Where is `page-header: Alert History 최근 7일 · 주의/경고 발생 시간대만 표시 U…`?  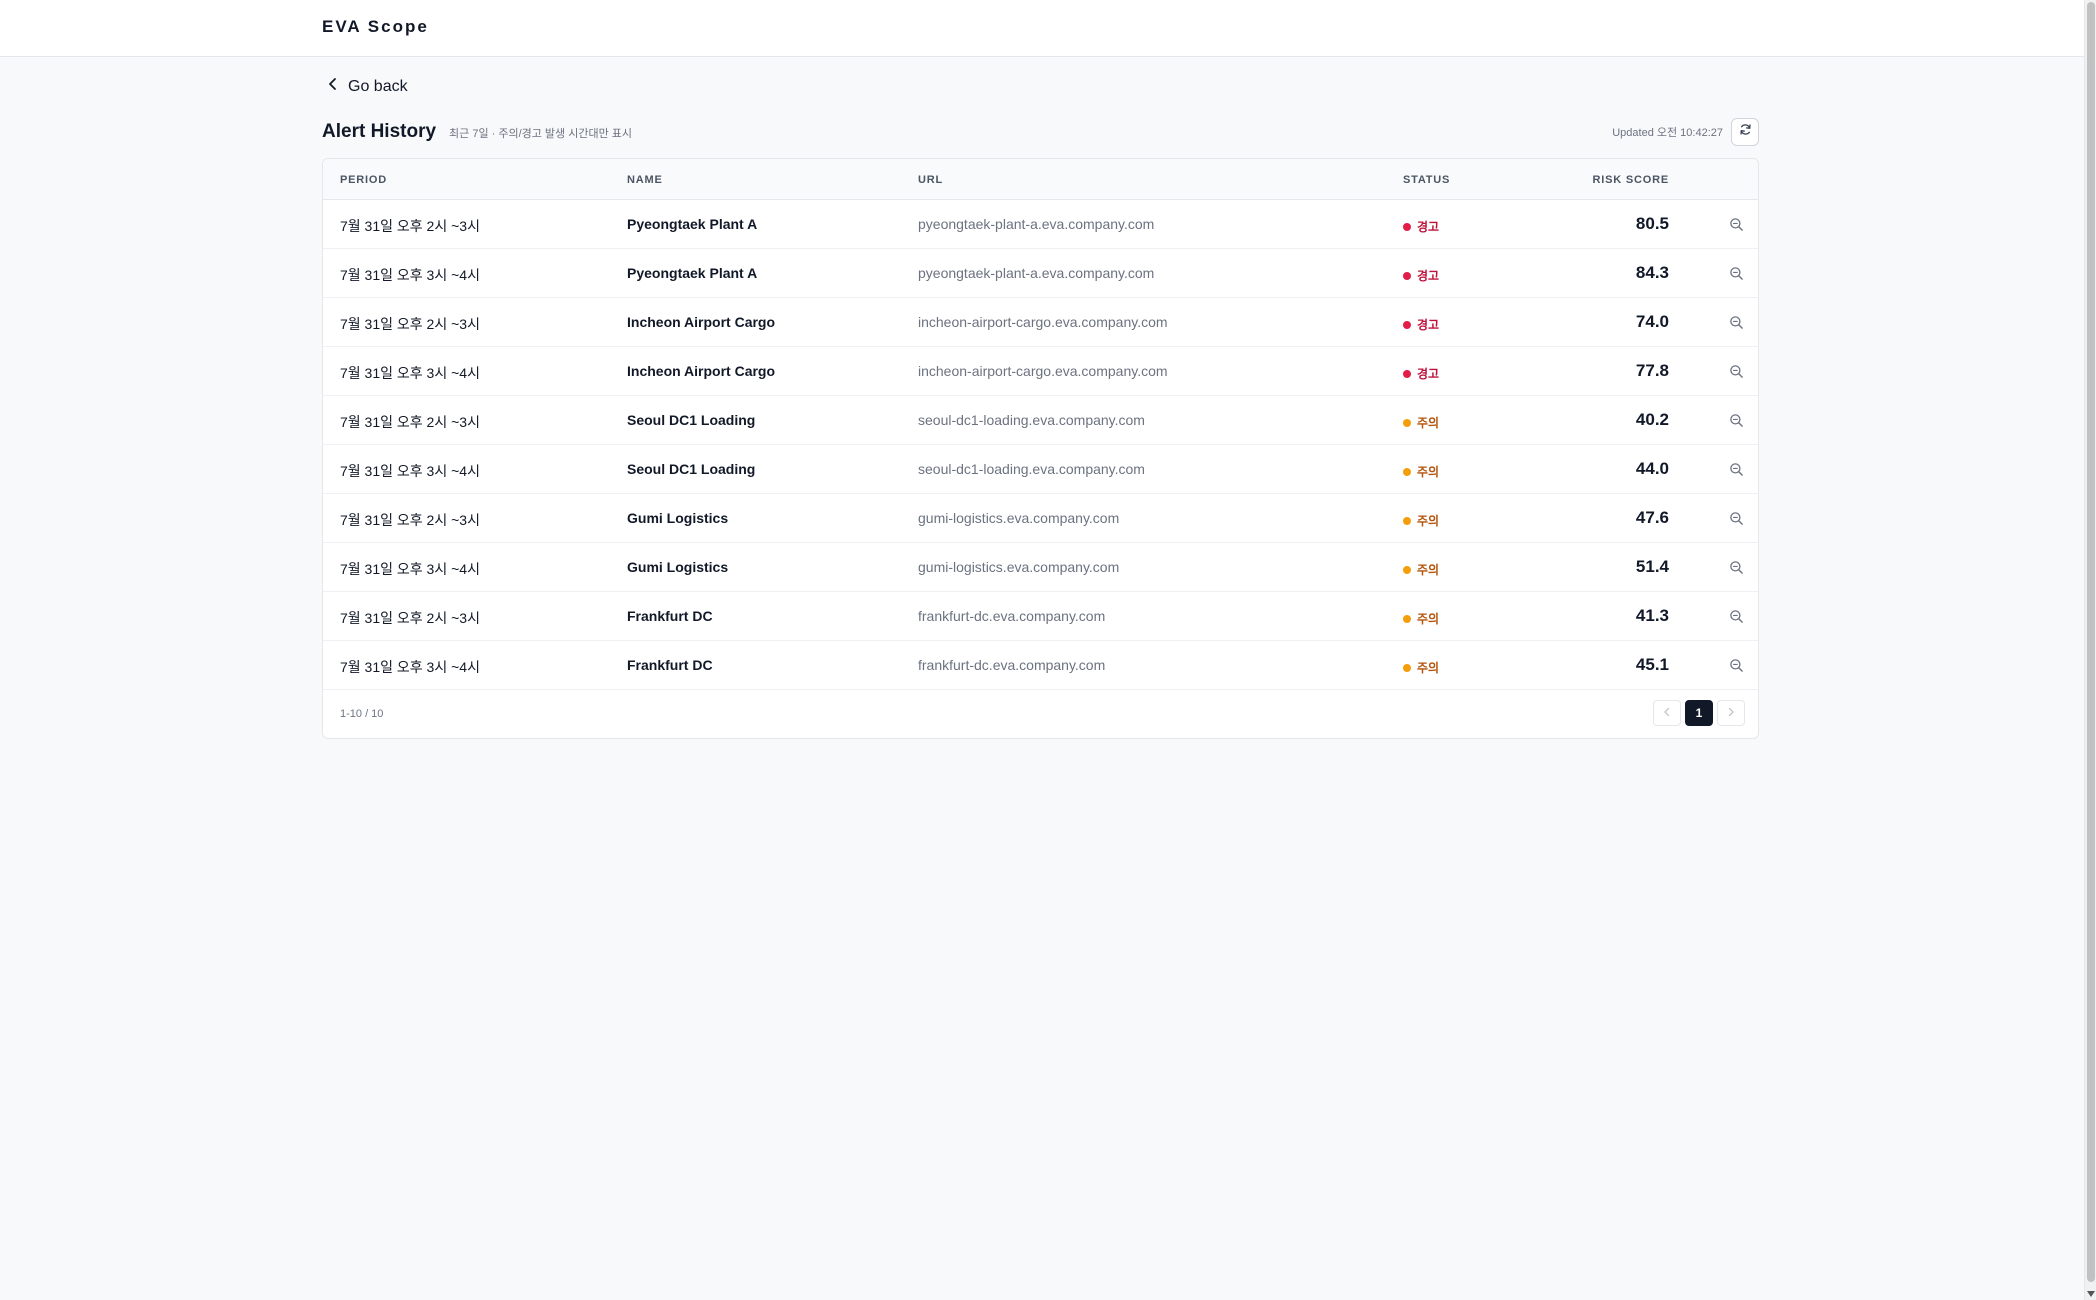
page-header: Alert History 최근 7일 · 주의/경고 발생 시간대만 표시 U… is located at coordinates (1040, 132).